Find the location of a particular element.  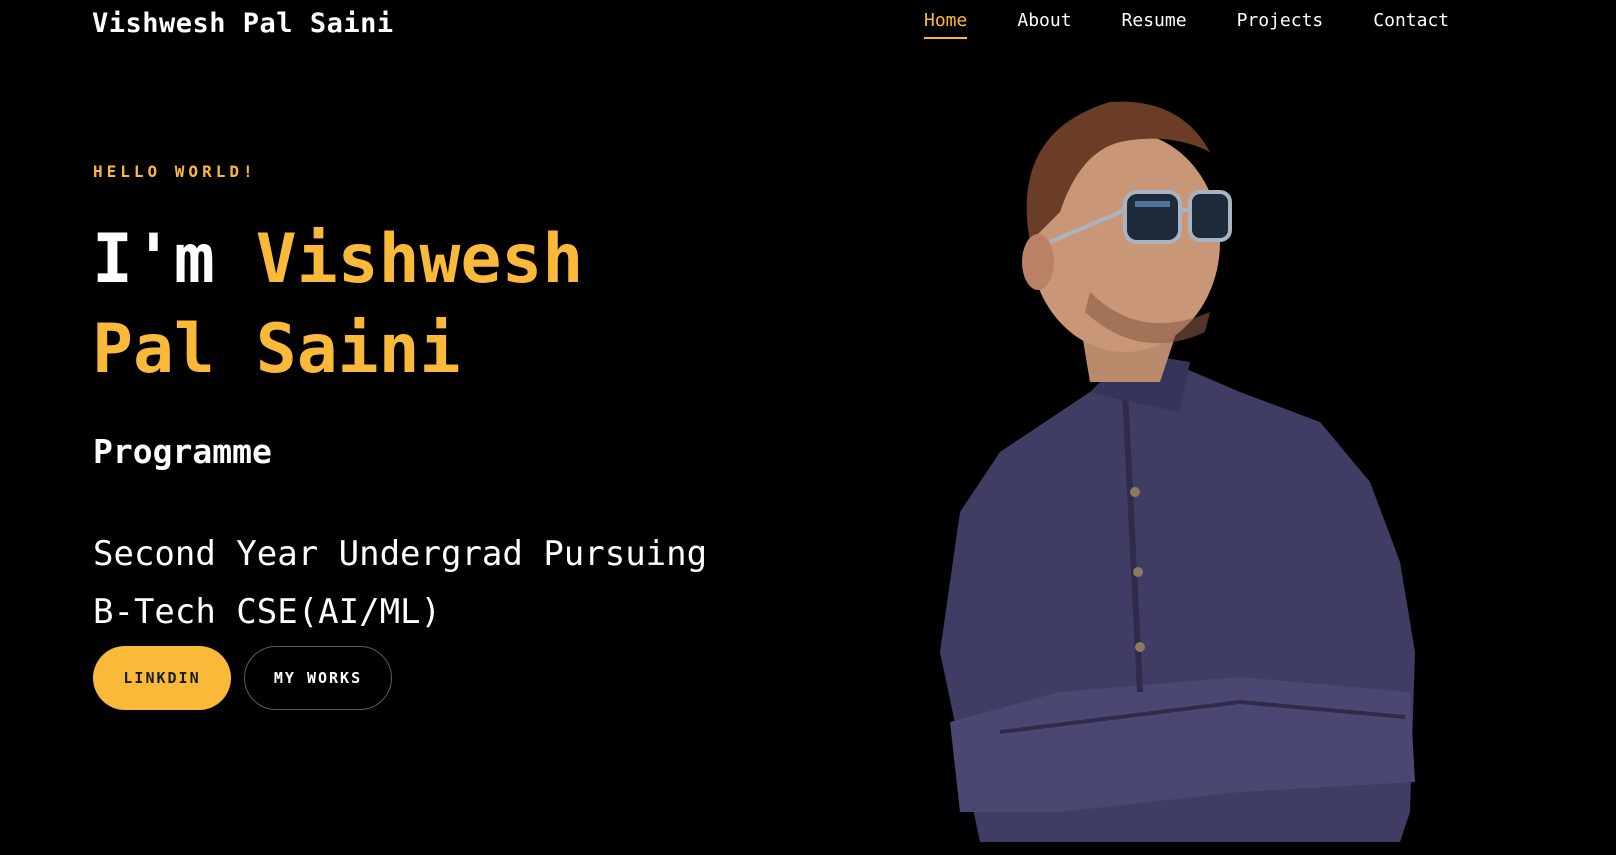

site-brand: Vishwesh Pal Saini is located at coordinates (243, 23).